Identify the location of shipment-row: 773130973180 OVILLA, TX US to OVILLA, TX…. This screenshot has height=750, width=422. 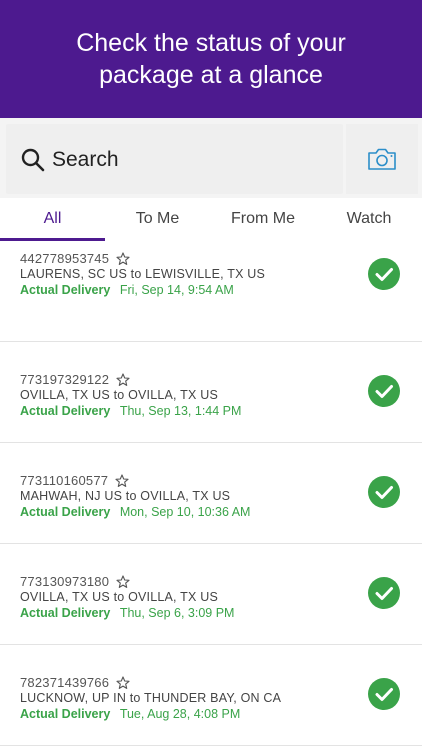
(211, 594).